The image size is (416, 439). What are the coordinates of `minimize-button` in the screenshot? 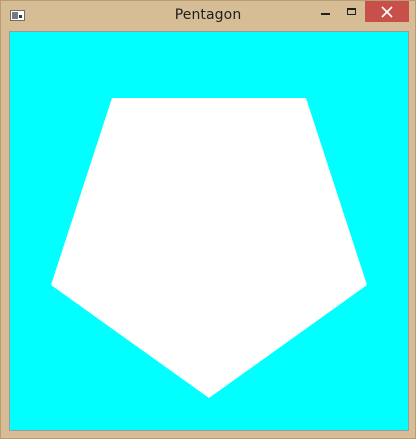 It's located at (325, 11).